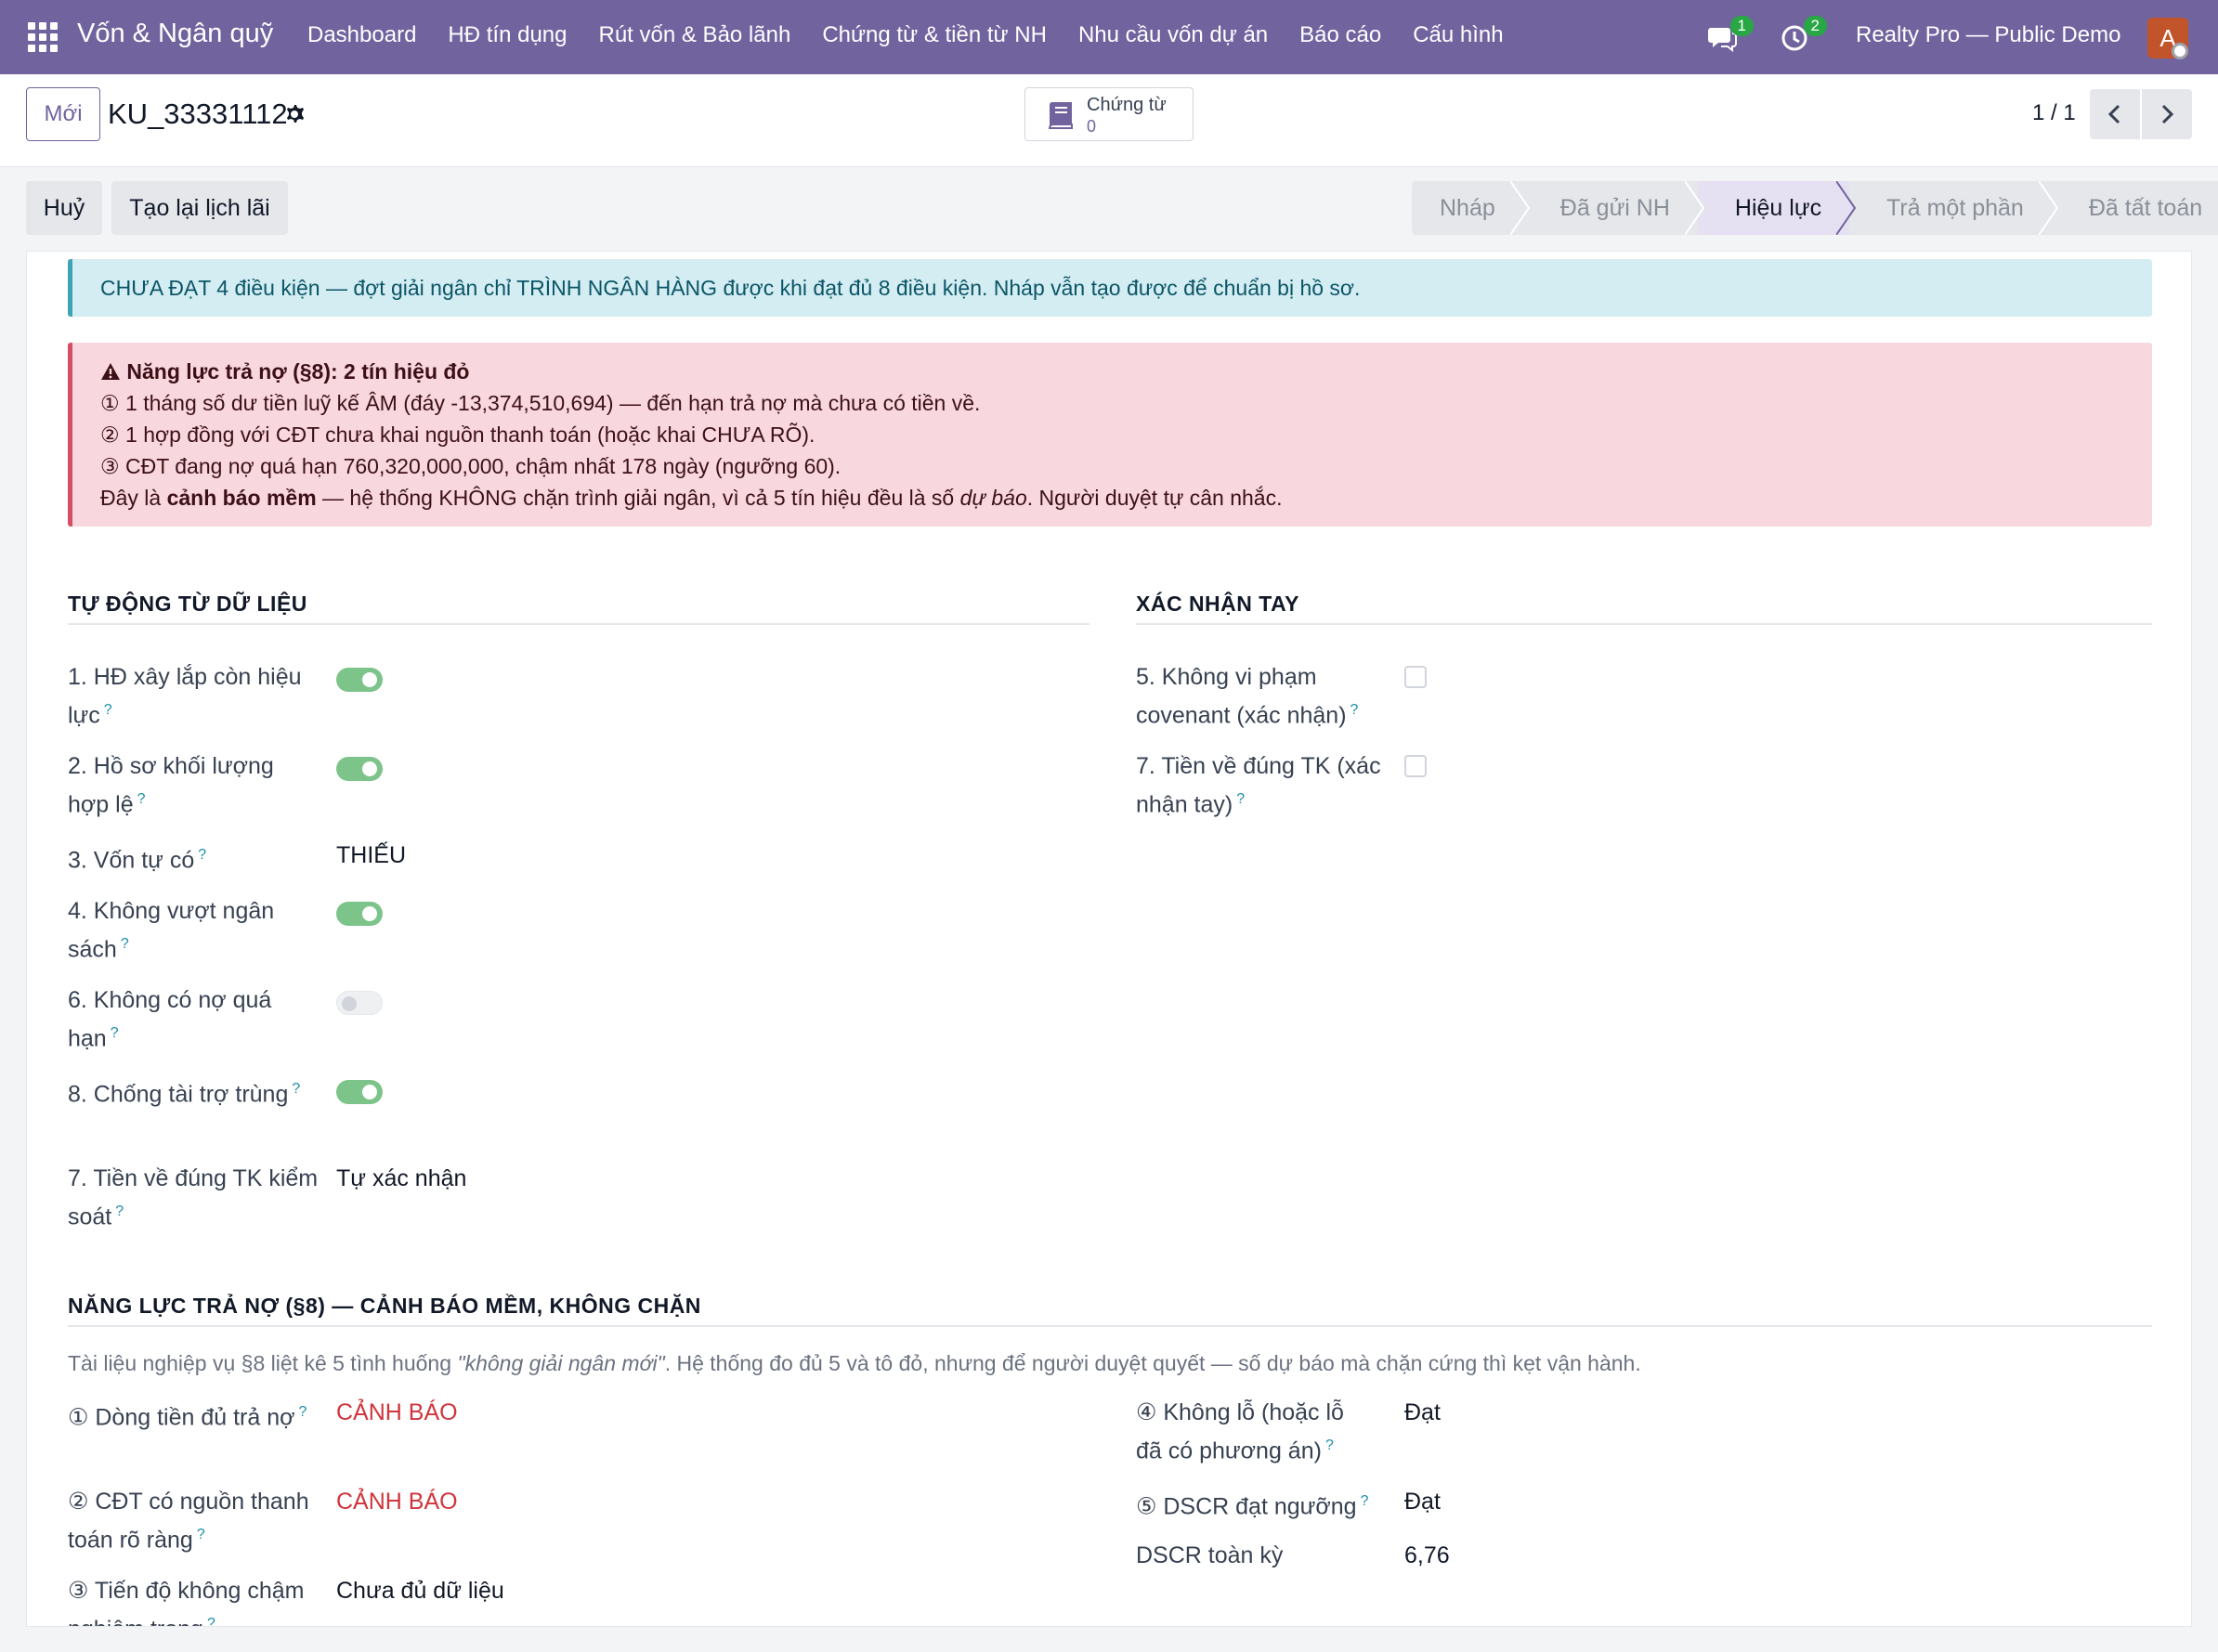 This screenshot has width=2218, height=1652. What do you see at coordinates (185, 697) in the screenshot?
I see `field-label-construction-contract: 1. HĐ xây lắp còn hiệu lực?` at bounding box center [185, 697].